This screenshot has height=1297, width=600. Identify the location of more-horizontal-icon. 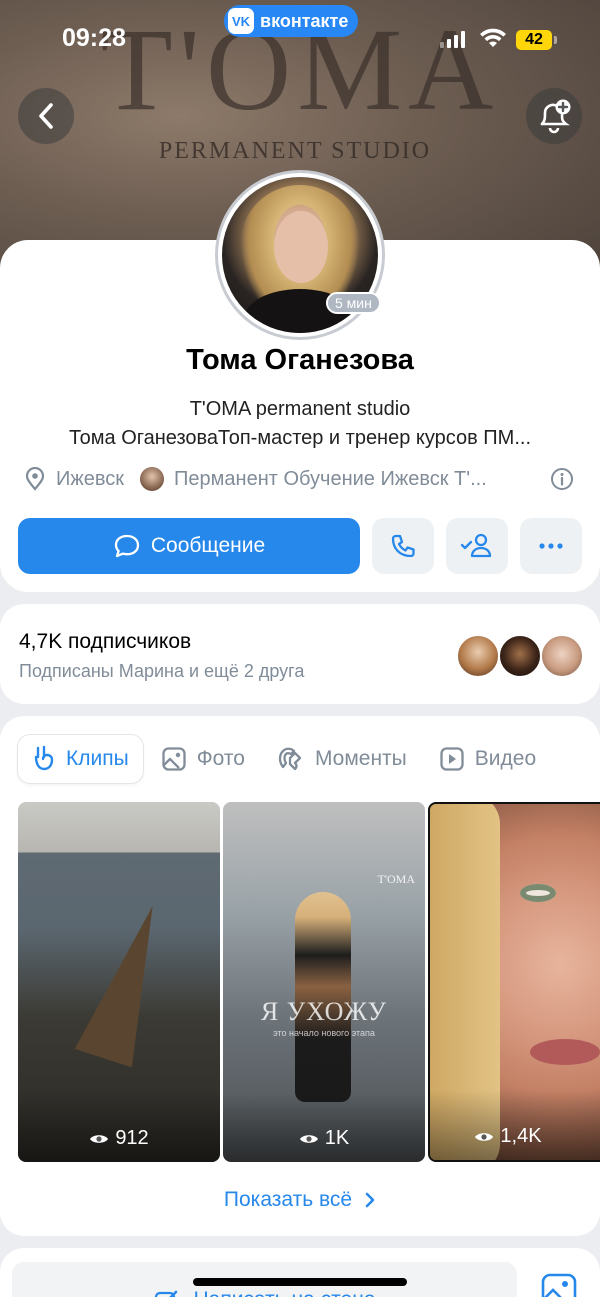
(551, 546).